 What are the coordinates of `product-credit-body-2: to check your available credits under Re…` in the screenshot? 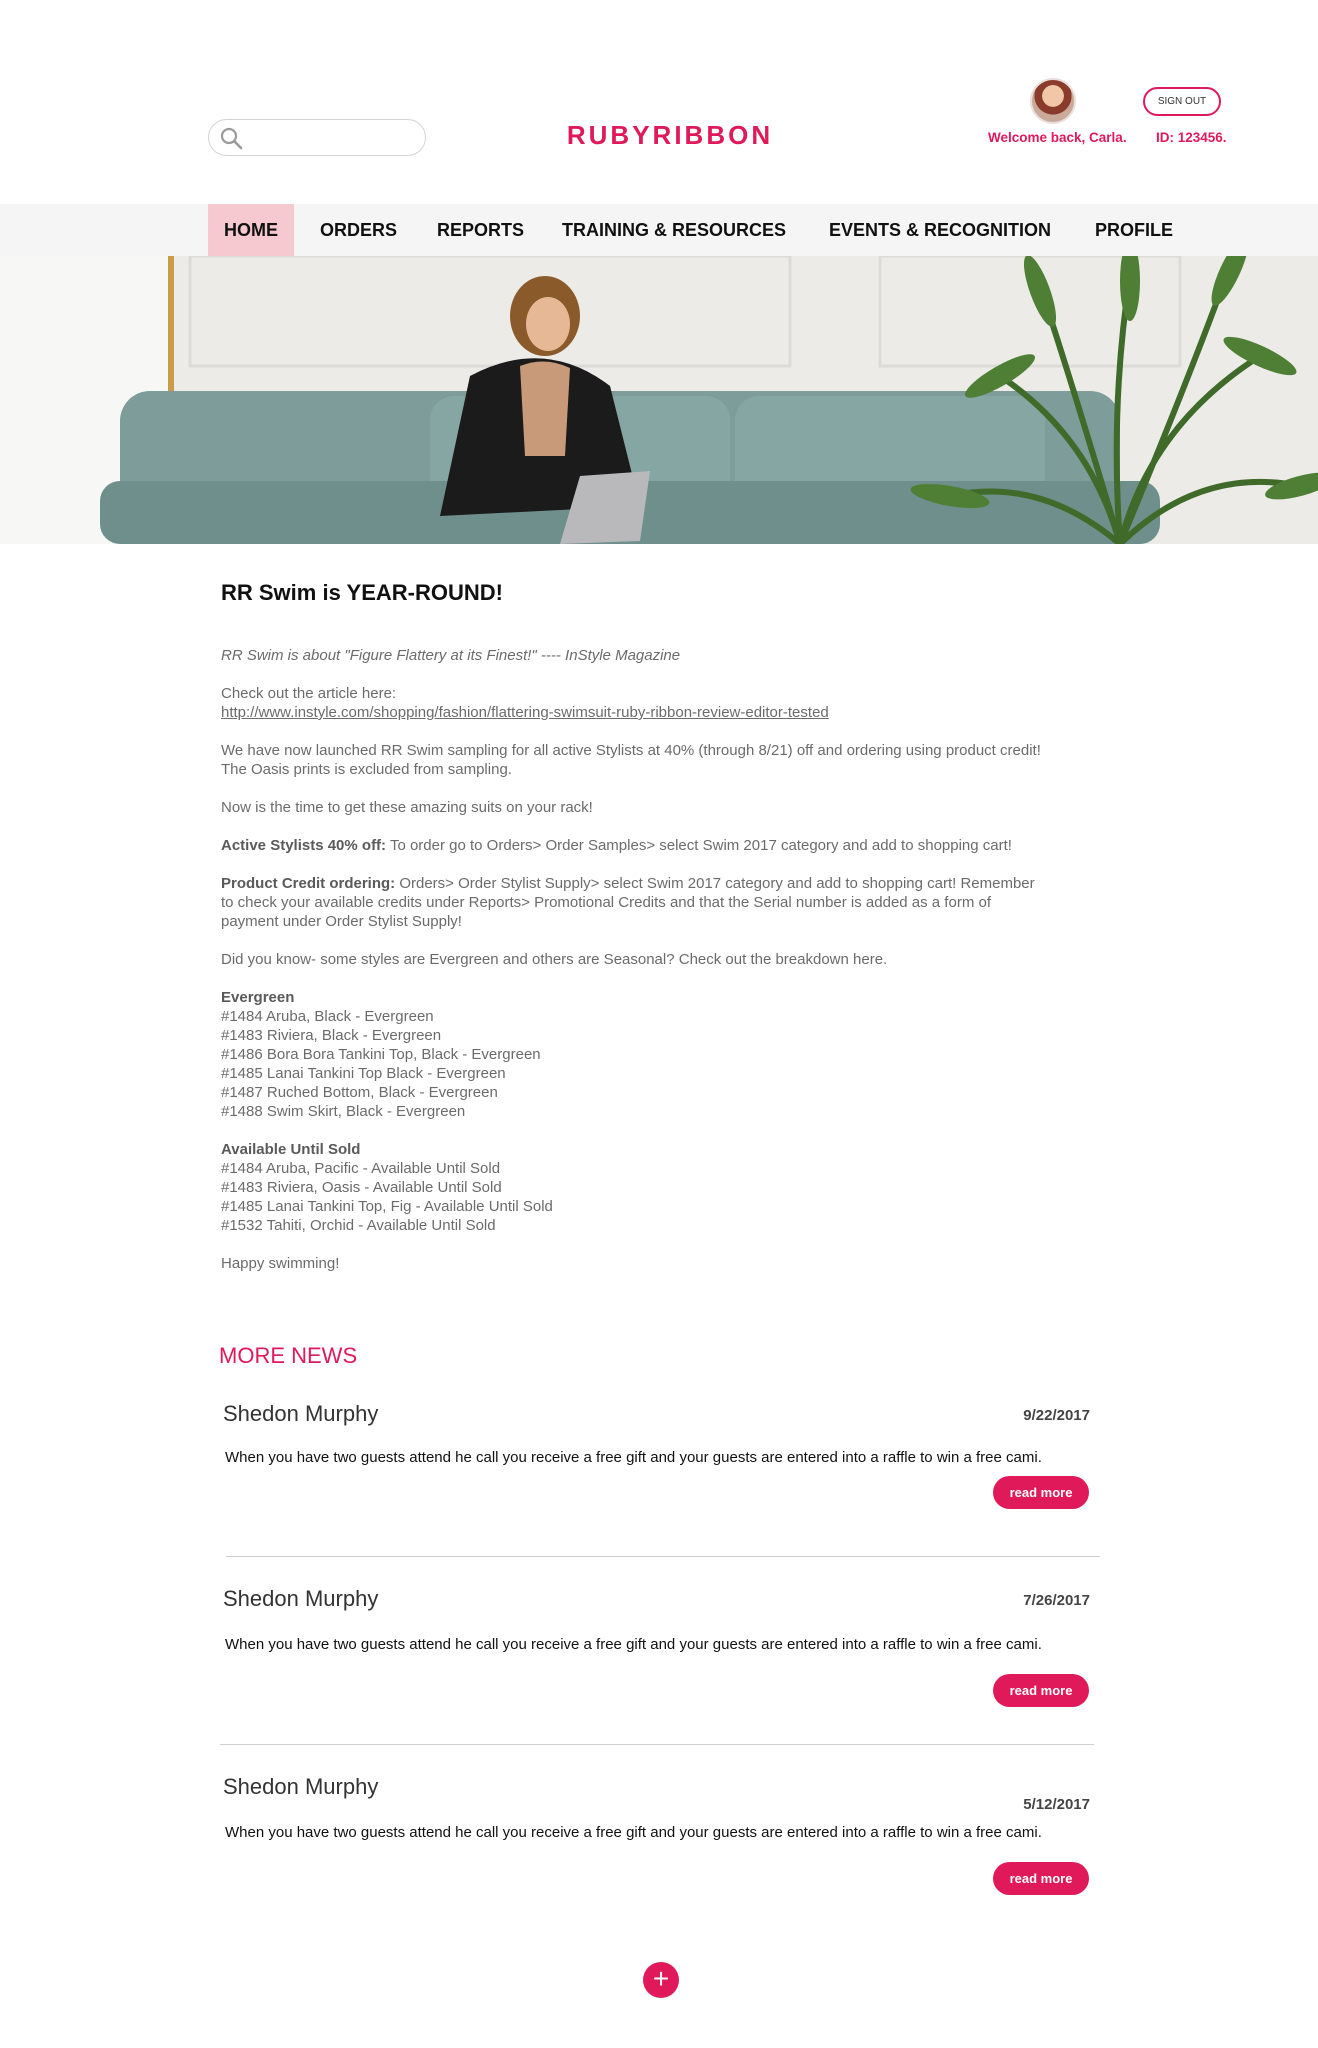 It's located at (606, 902).